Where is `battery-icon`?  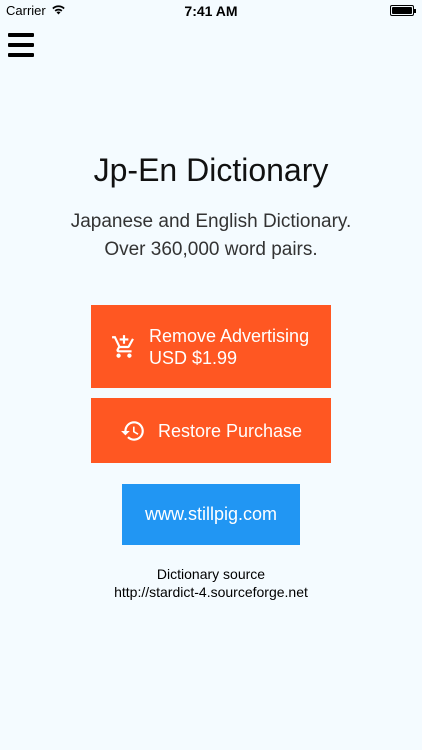 battery-icon is located at coordinates (403, 10).